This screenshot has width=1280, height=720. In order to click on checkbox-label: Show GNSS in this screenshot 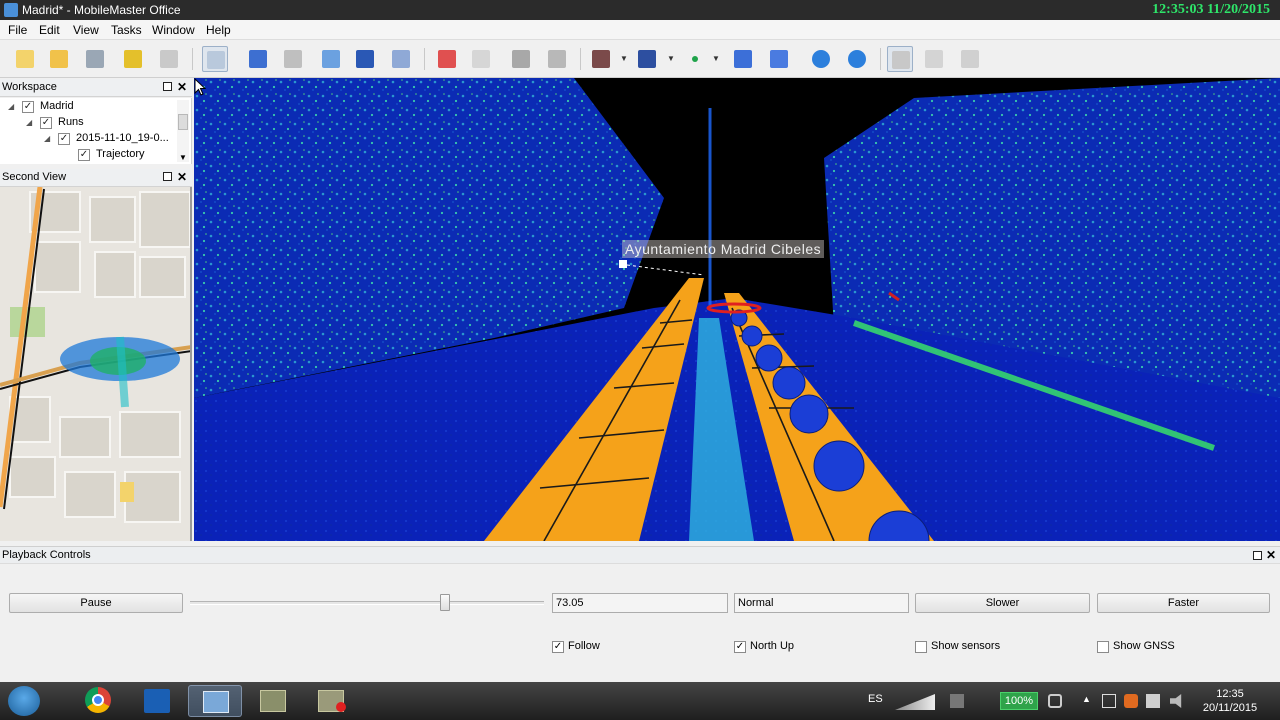, I will do `click(1144, 646)`.